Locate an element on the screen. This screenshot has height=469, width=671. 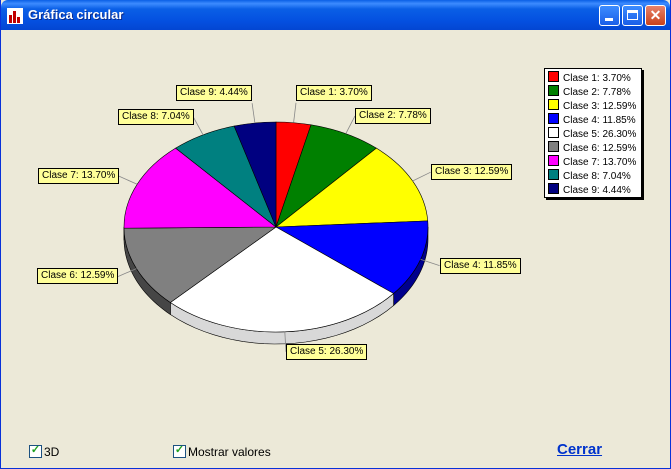
slice-label-9: Clase 9: 4.44% is located at coordinates (214, 93).